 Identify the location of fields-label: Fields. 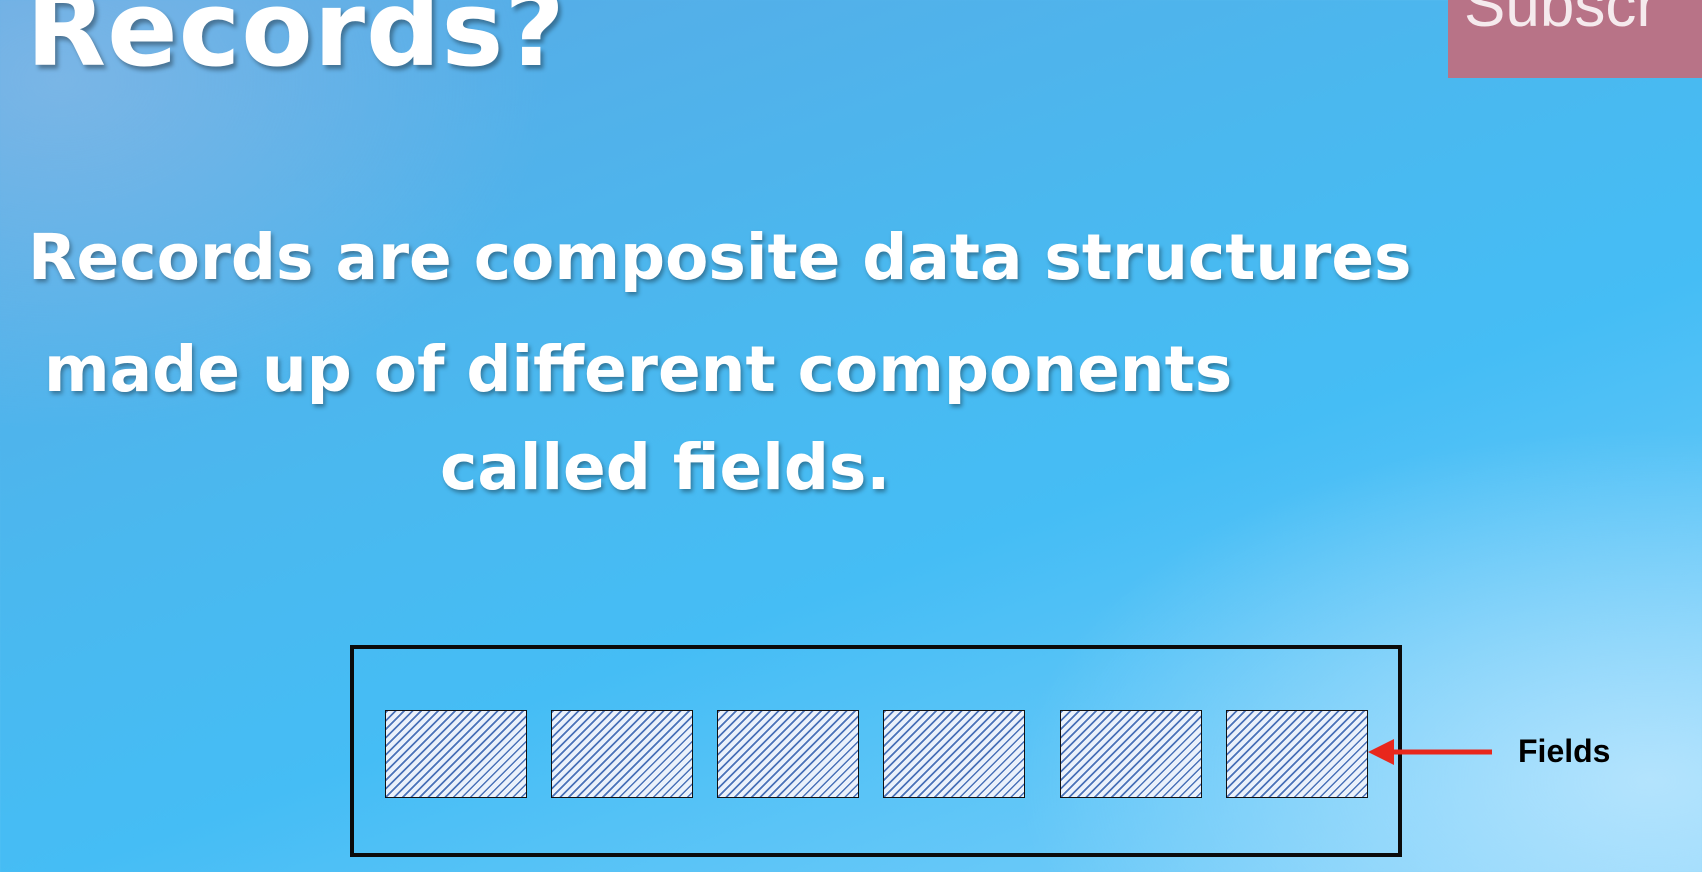
(1564, 751).